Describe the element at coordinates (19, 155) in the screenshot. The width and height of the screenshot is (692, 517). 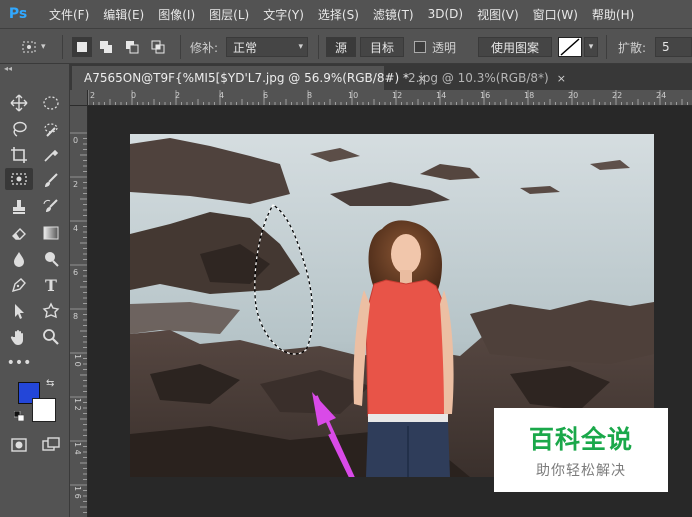
I see `crop-icon` at that location.